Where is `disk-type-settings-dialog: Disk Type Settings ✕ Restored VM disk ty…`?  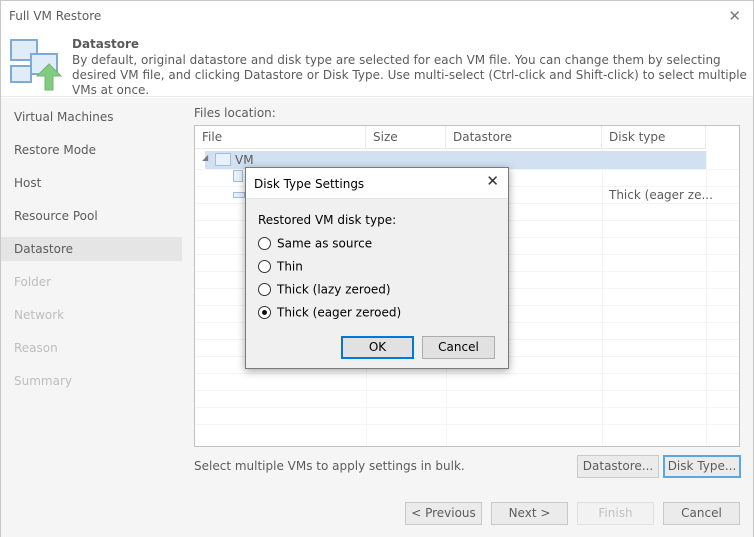 disk-type-settings-dialog: Disk Type Settings ✕ Restored VM disk ty… is located at coordinates (377, 268).